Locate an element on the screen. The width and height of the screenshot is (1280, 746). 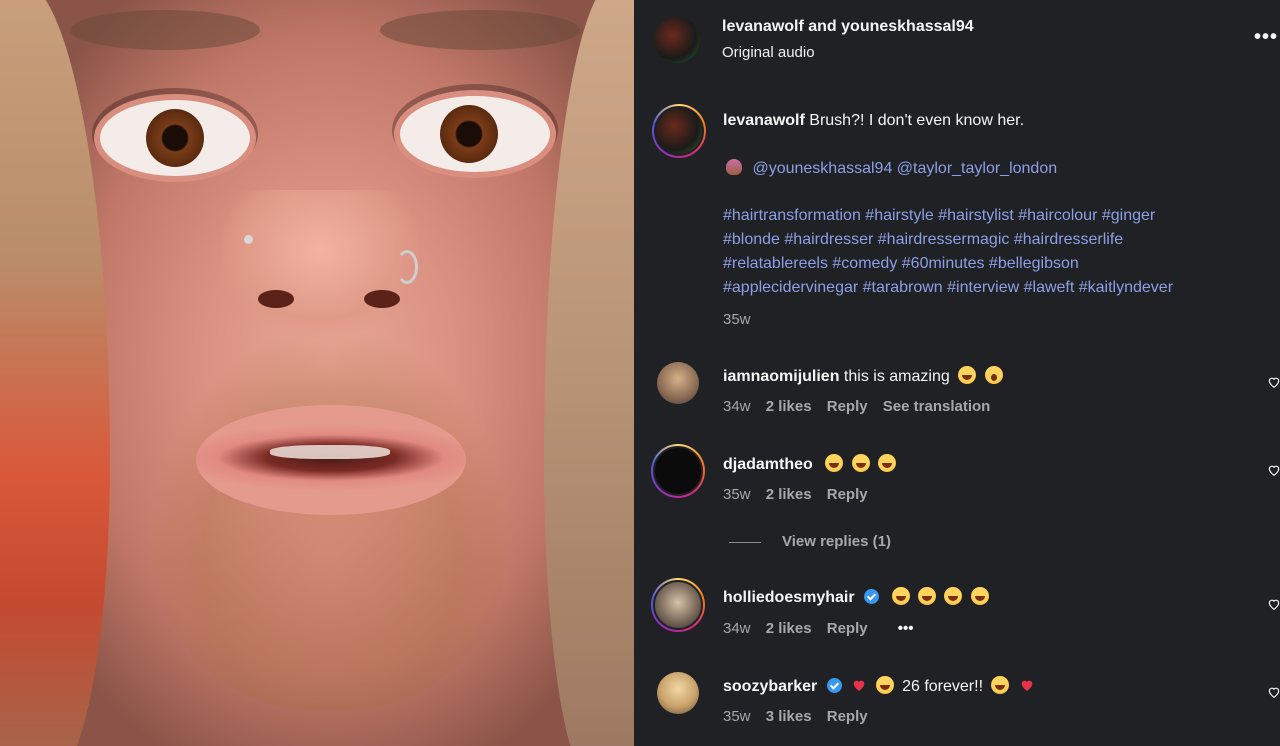
caption-time: 35w is located at coordinates (737, 319).